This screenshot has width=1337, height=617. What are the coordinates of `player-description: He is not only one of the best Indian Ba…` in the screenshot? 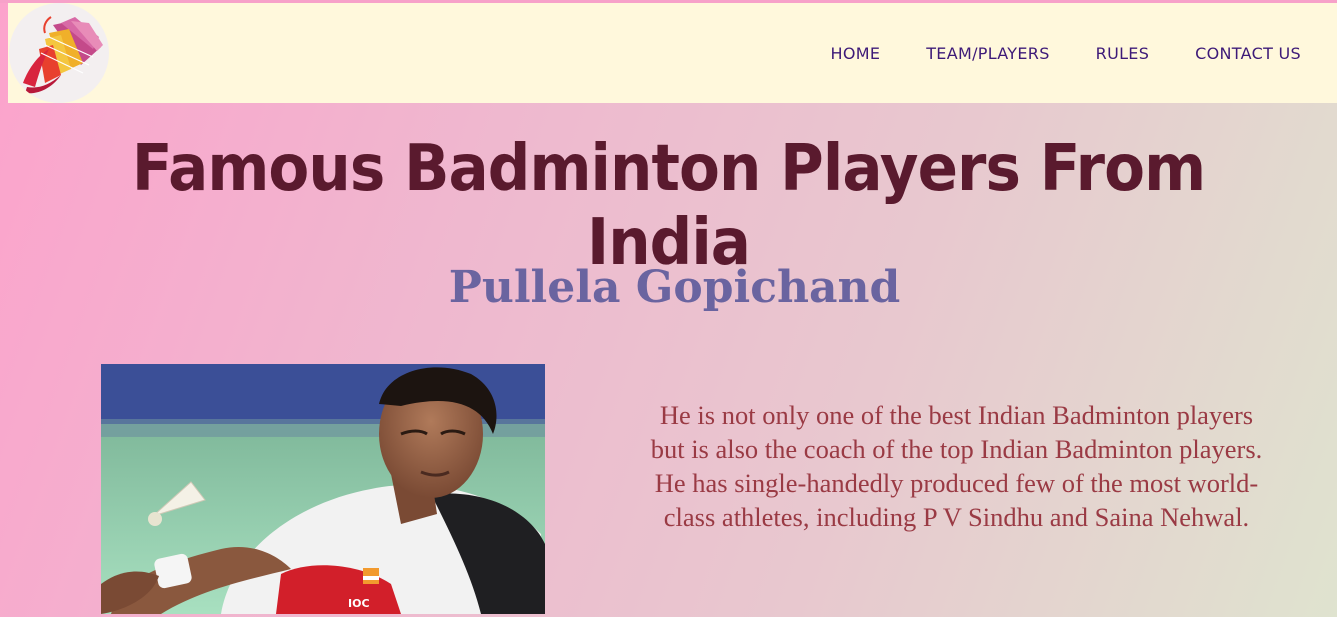 It's located at (956, 466).